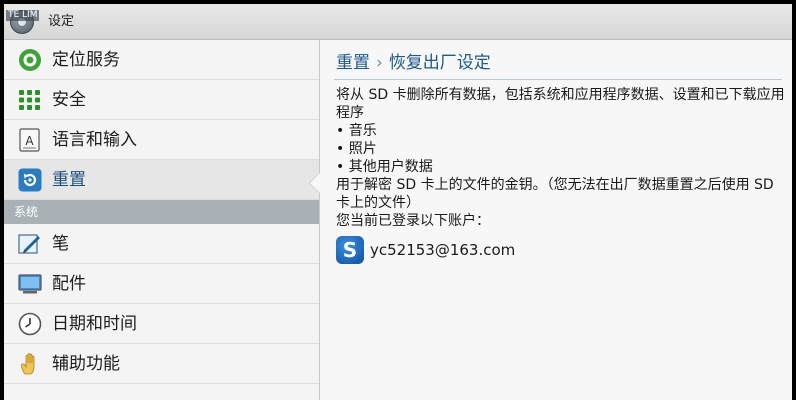 The height and width of the screenshot is (400, 796). What do you see at coordinates (443, 250) in the screenshot?
I see `account-name: yc52153@163.com` at bounding box center [443, 250].